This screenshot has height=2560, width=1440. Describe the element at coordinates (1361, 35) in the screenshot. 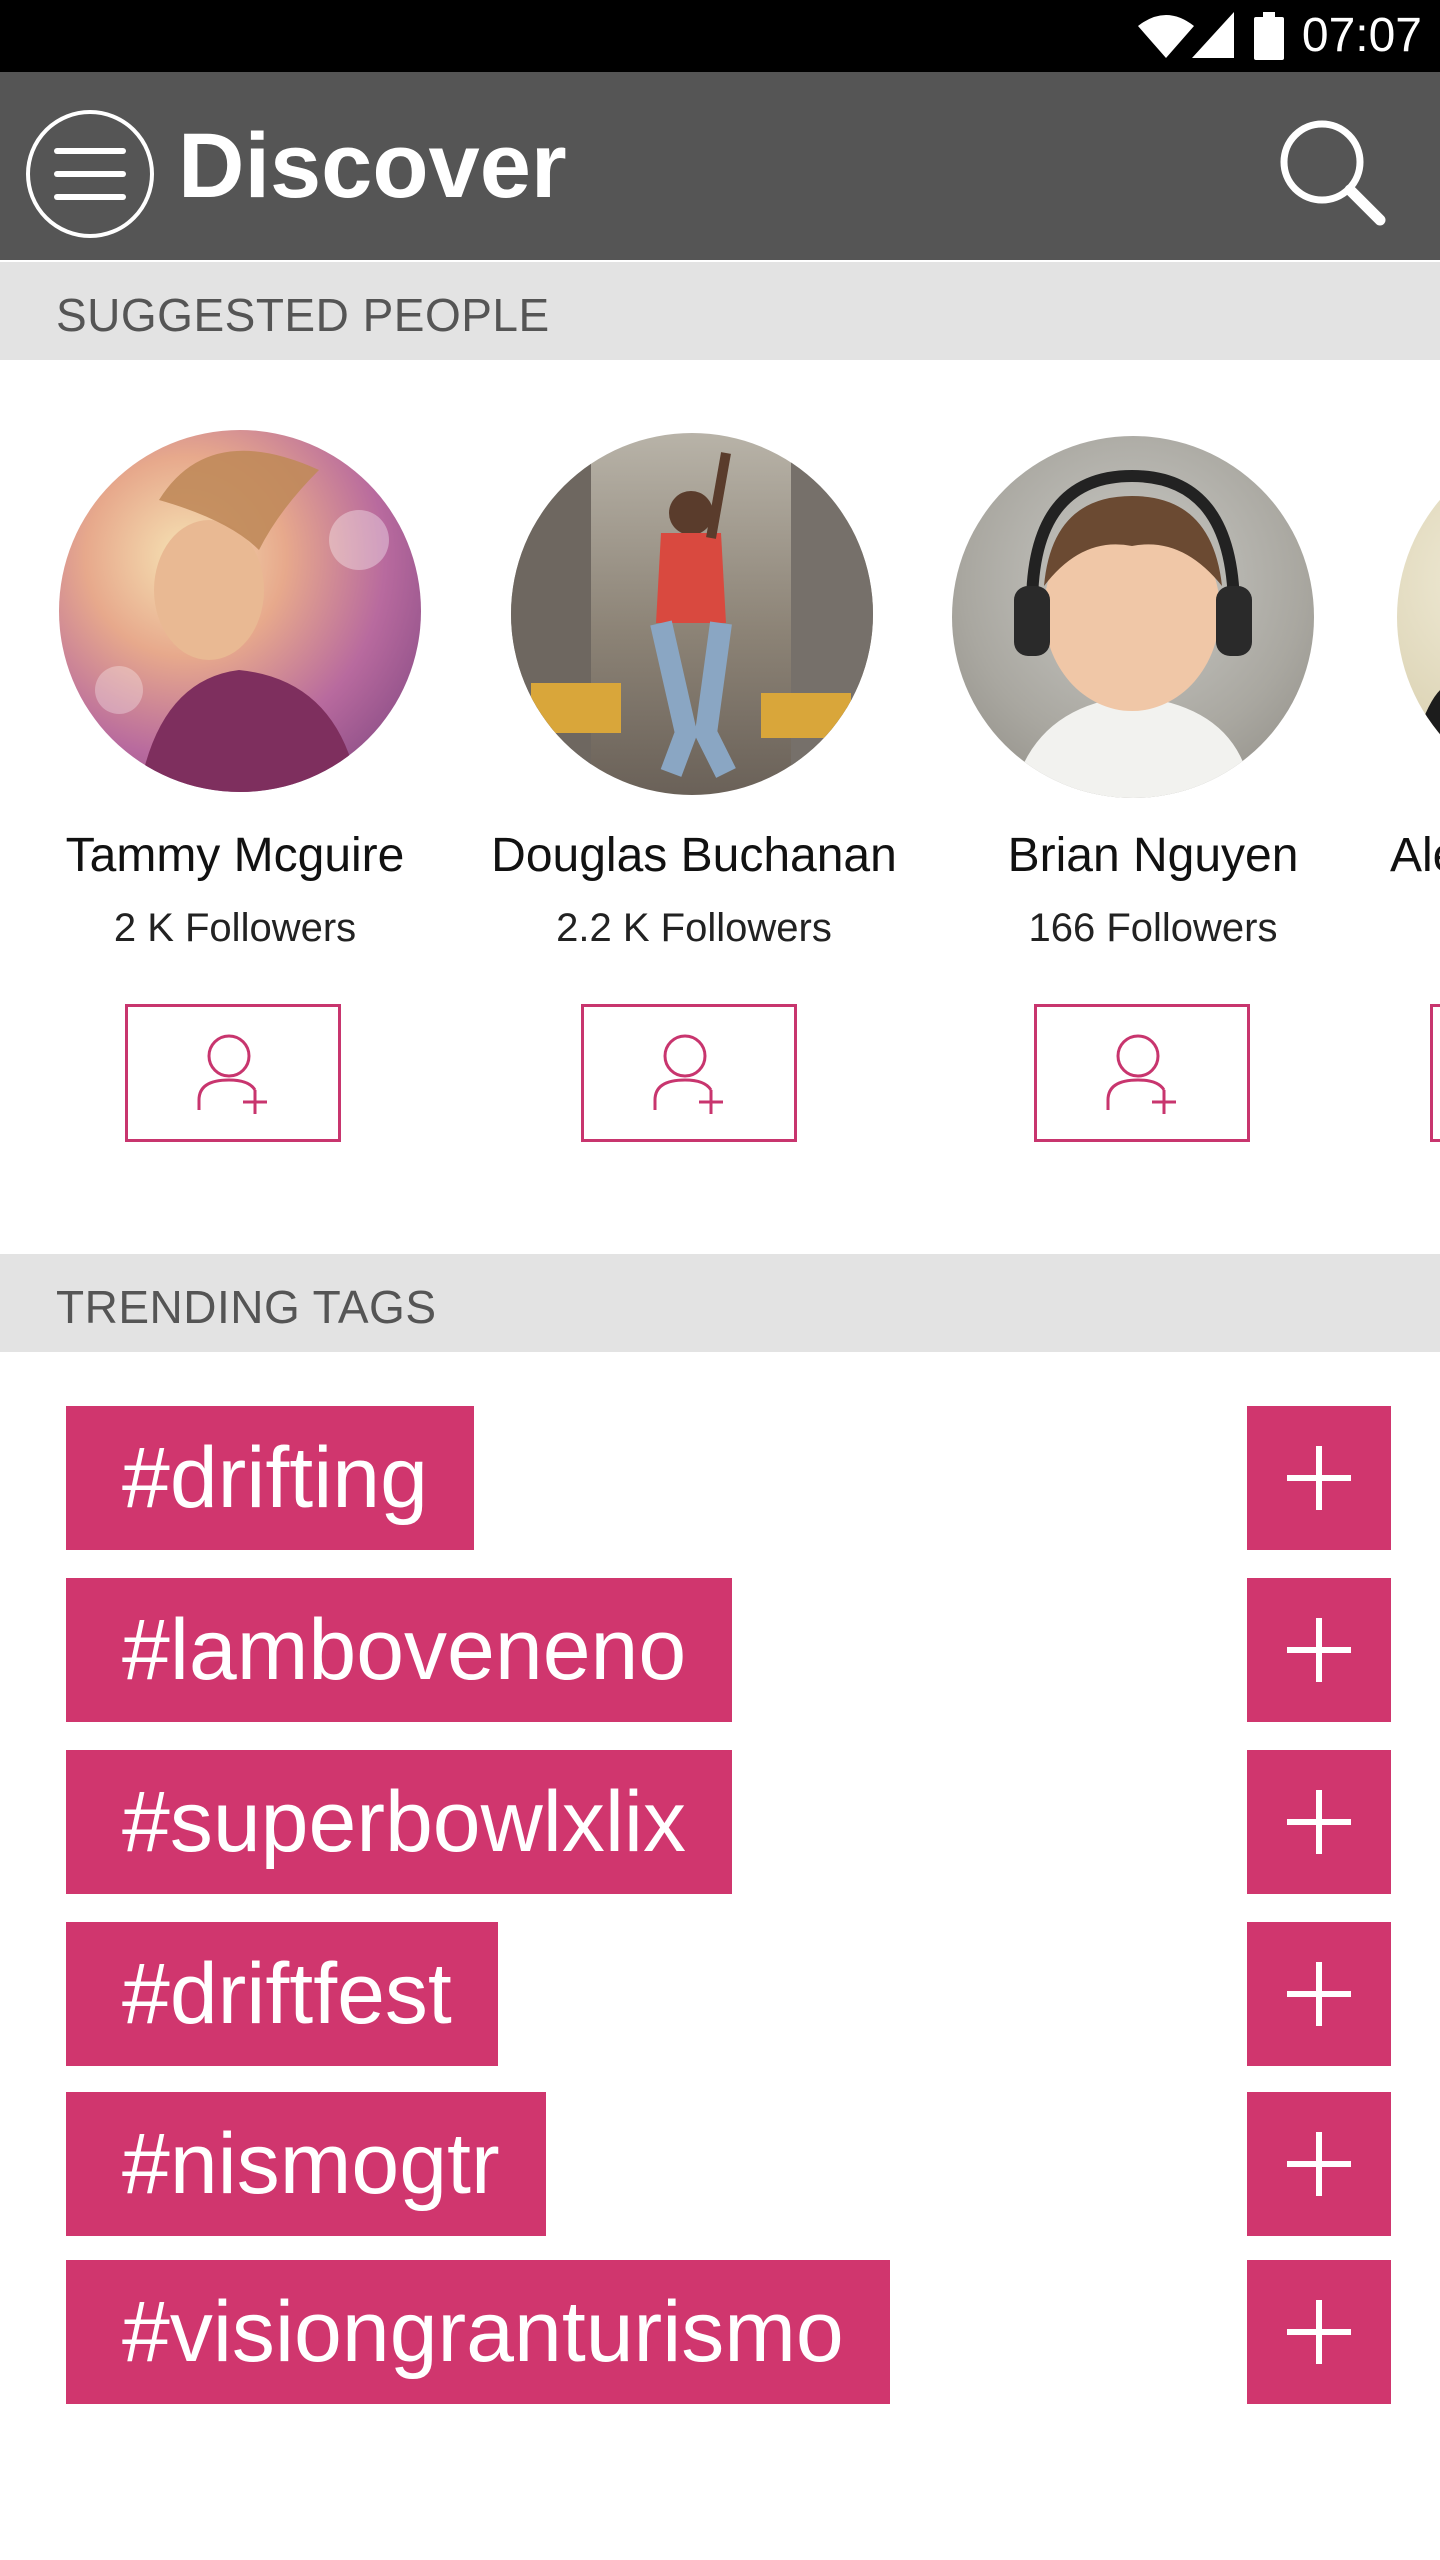

I see `status-time: 07:07` at that location.